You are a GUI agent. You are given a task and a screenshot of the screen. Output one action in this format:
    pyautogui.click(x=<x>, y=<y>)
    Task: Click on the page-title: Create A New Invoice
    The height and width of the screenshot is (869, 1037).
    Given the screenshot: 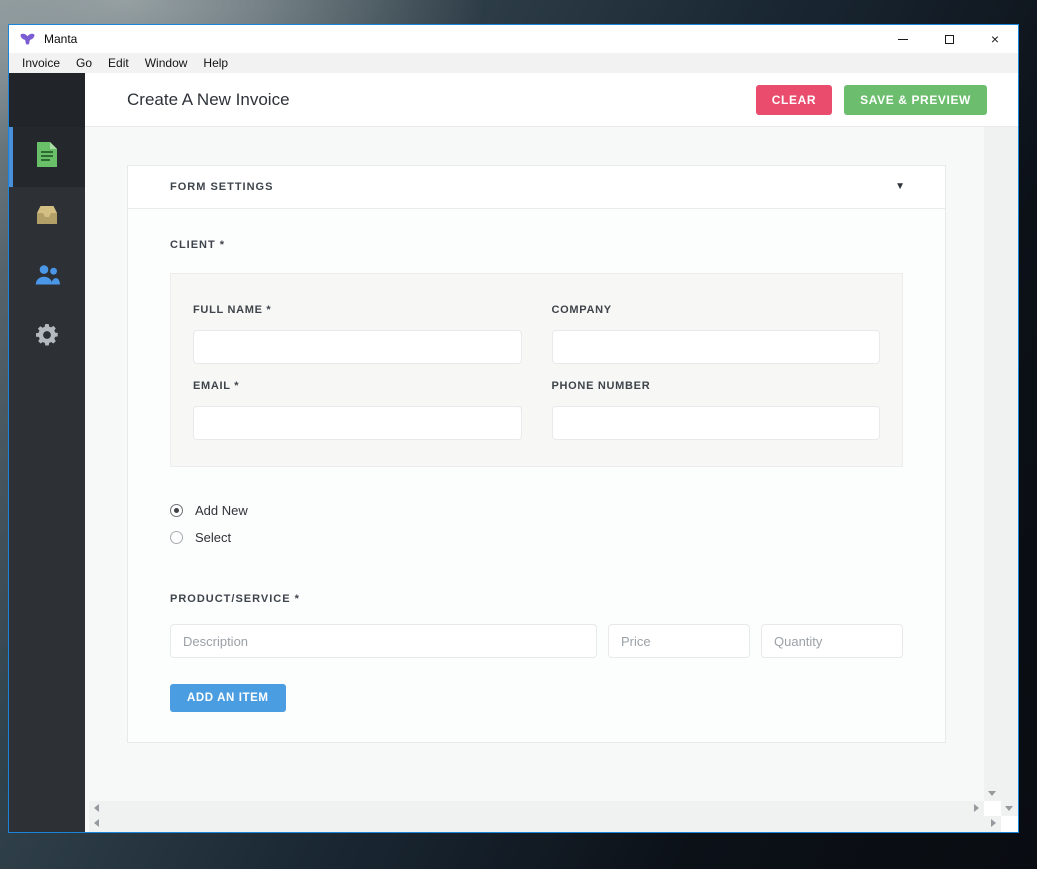 What is the action you would take?
    pyautogui.click(x=208, y=99)
    